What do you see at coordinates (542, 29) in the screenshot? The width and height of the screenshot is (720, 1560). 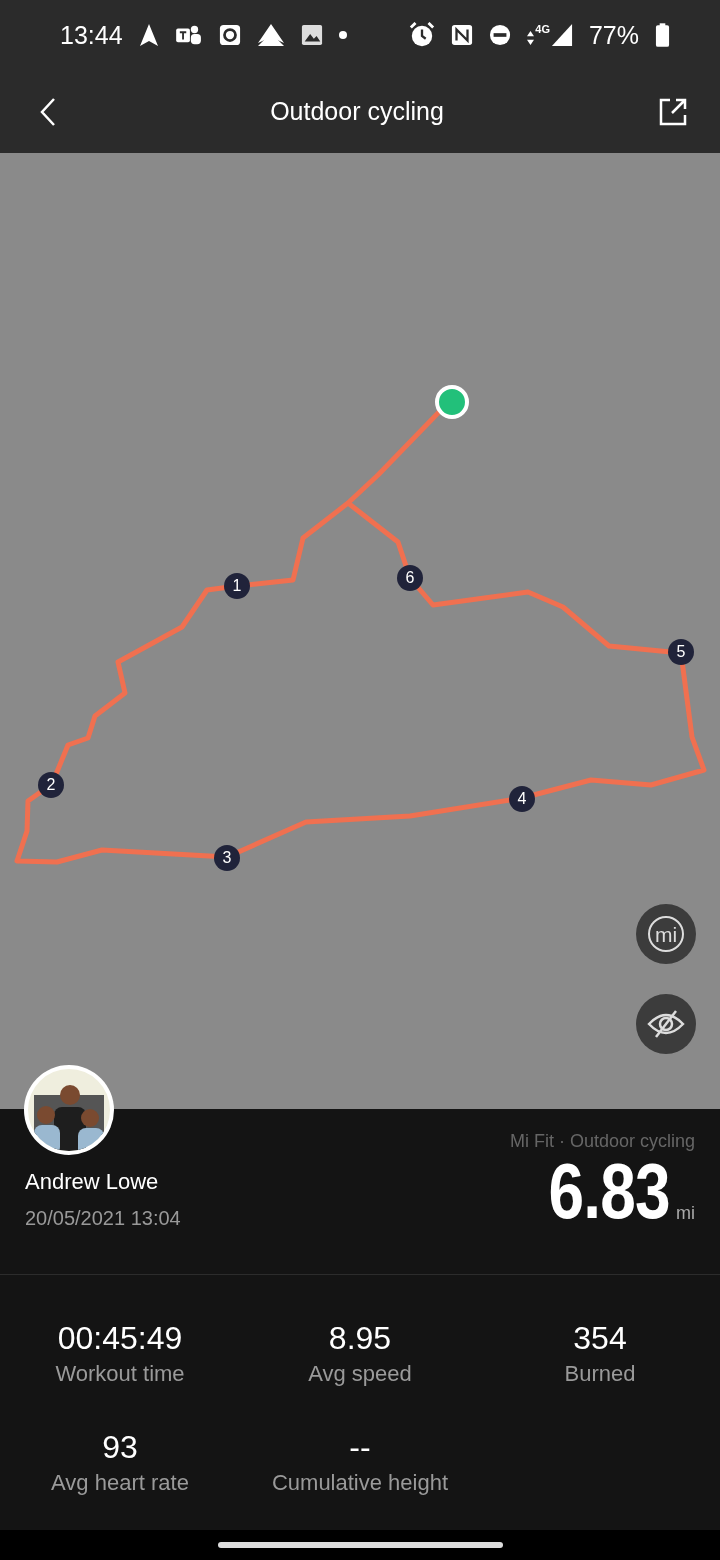 I see `network-type: 4G` at bounding box center [542, 29].